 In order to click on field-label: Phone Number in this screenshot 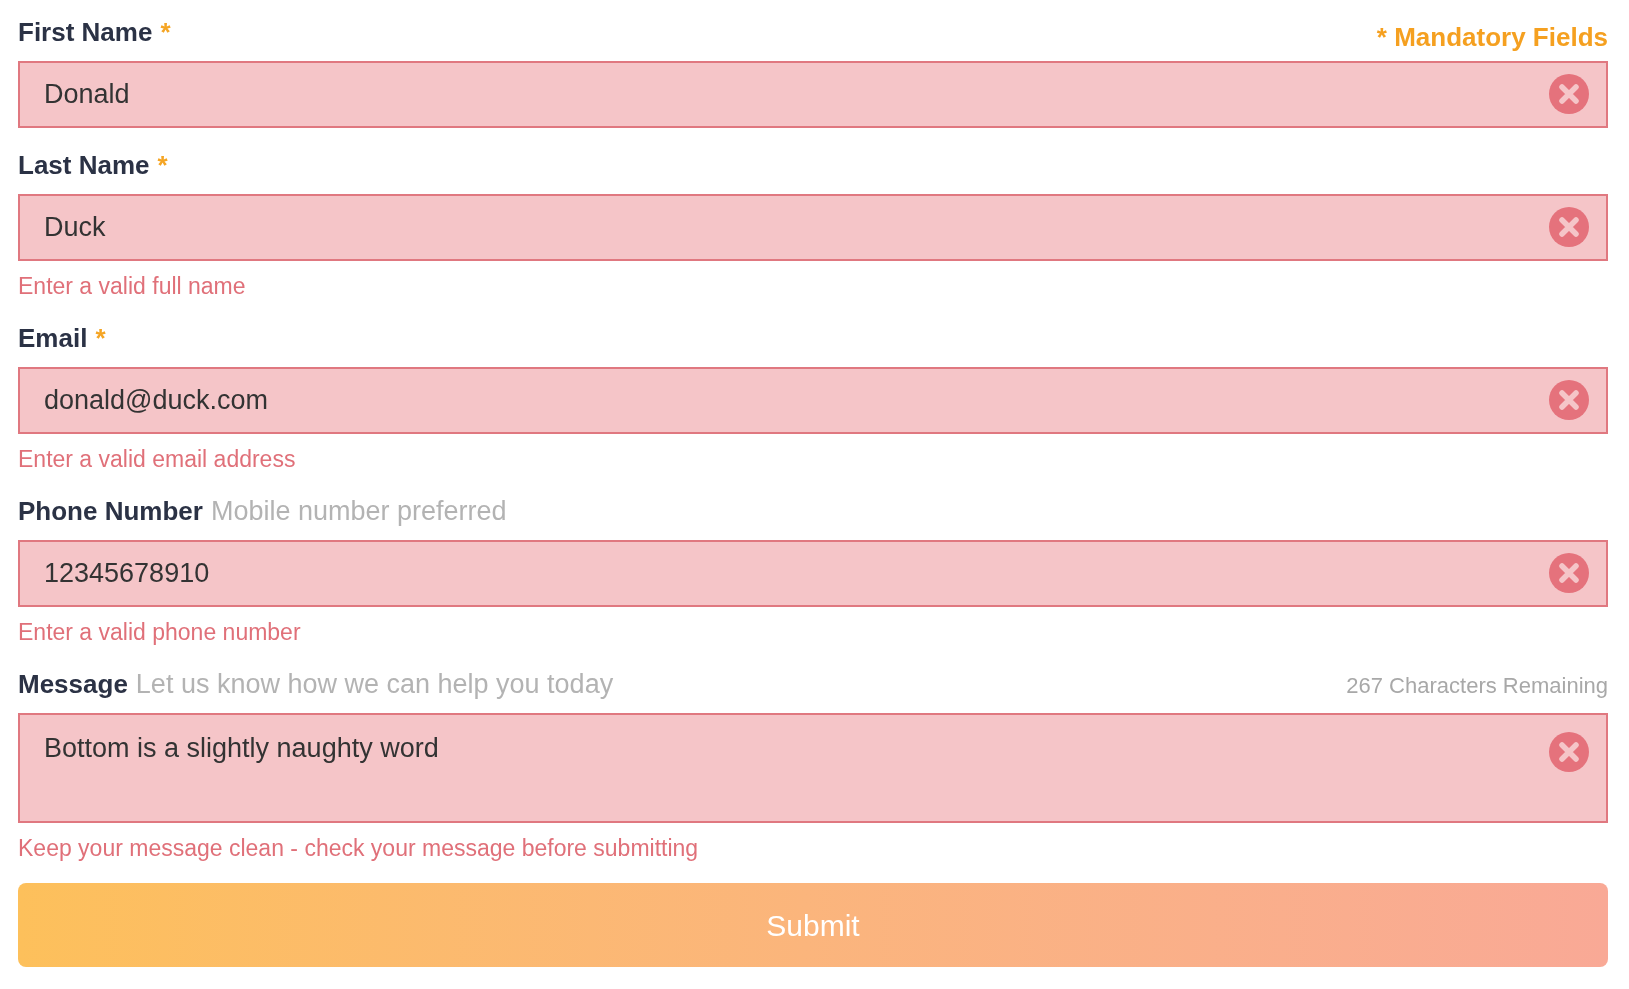, I will do `click(110, 511)`.